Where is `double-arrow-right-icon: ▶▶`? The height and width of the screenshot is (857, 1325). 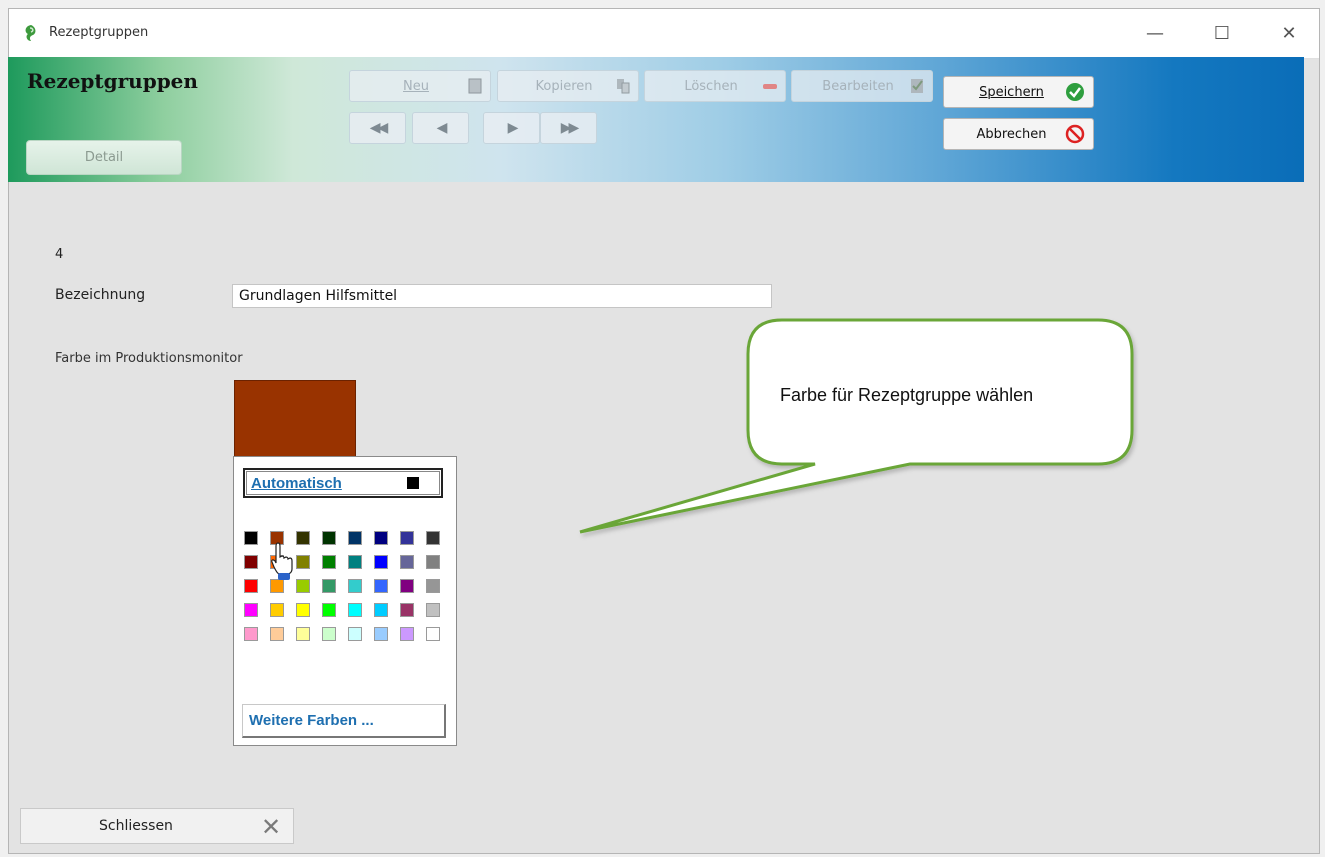 double-arrow-right-icon: ▶▶ is located at coordinates (569, 128).